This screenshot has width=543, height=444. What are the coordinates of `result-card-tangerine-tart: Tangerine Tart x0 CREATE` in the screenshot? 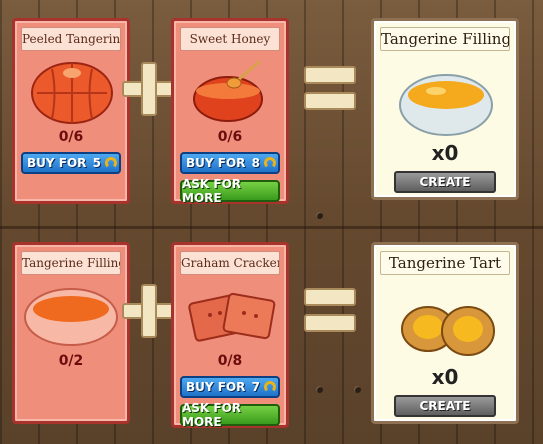 It's located at (445, 333).